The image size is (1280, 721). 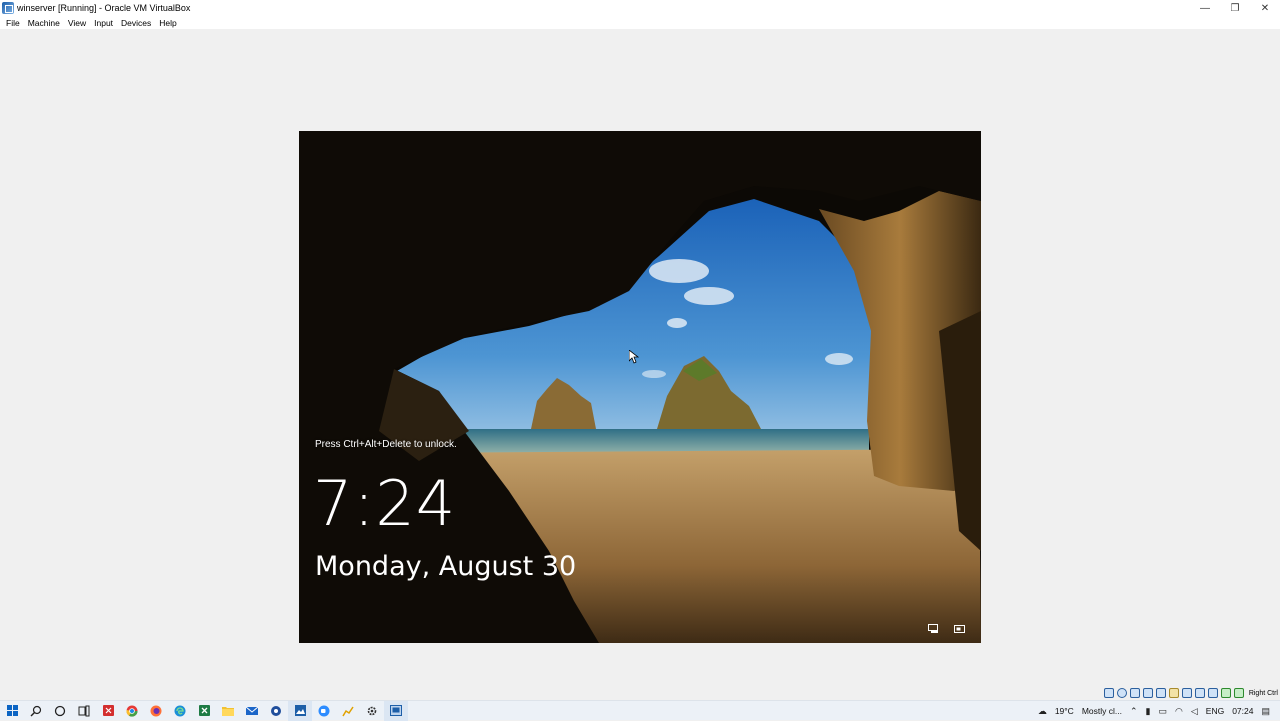 What do you see at coordinates (132, 711) in the screenshot?
I see `chrome-icon` at bounding box center [132, 711].